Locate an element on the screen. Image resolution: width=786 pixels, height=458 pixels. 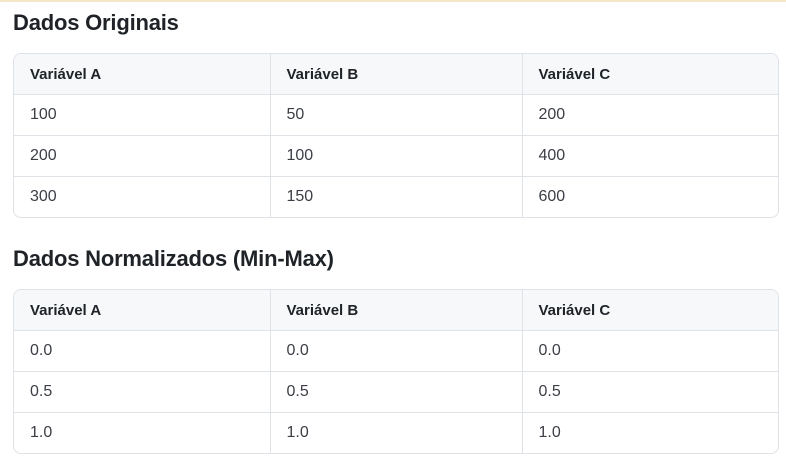
table-row: 300 150 600 is located at coordinates (396, 196).